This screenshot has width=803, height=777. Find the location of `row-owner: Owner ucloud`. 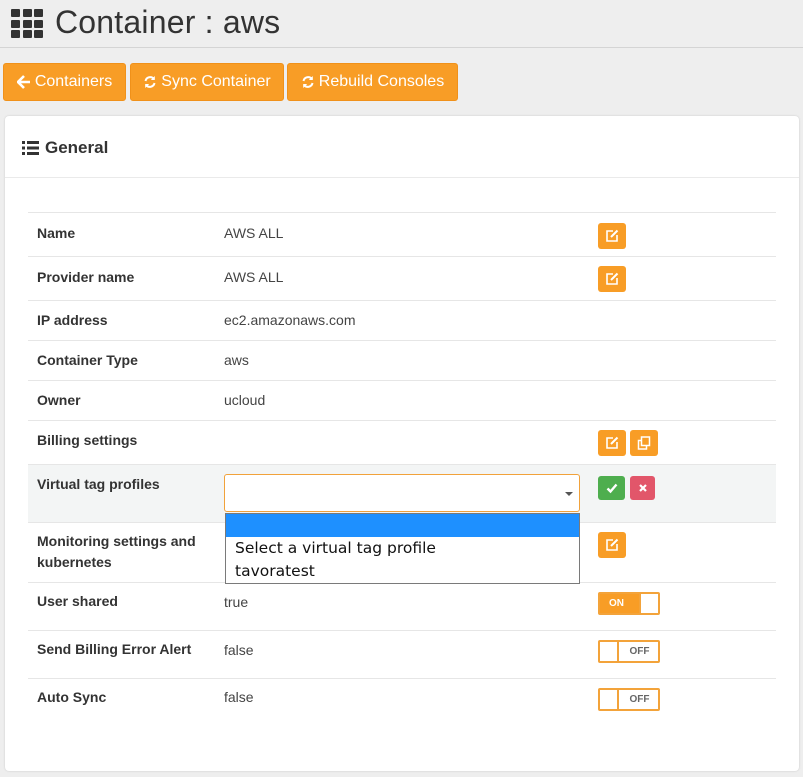

row-owner: Owner ucloud is located at coordinates (402, 400).